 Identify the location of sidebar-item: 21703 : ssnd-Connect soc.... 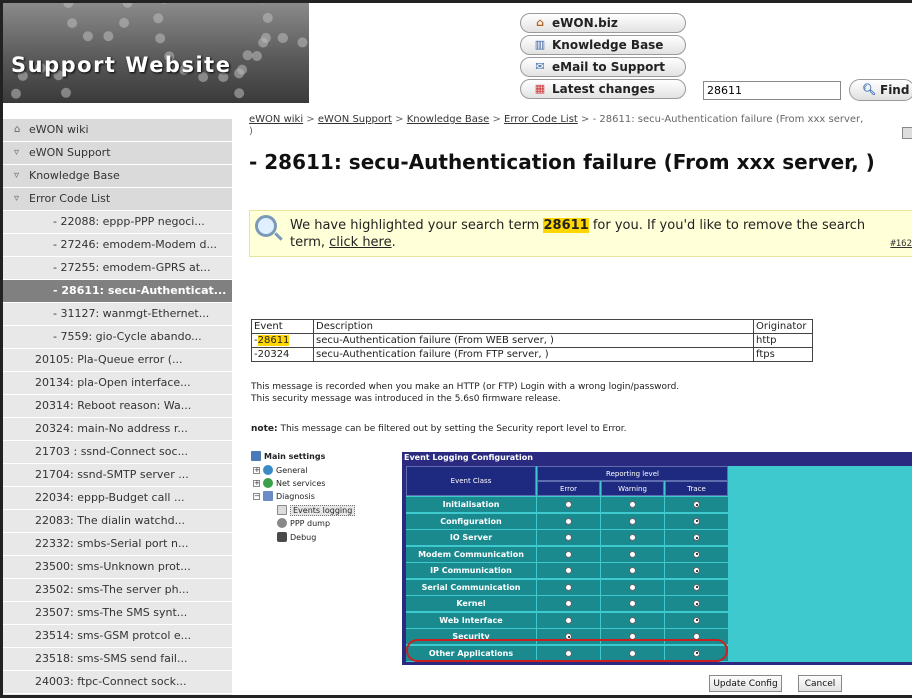
(117, 452).